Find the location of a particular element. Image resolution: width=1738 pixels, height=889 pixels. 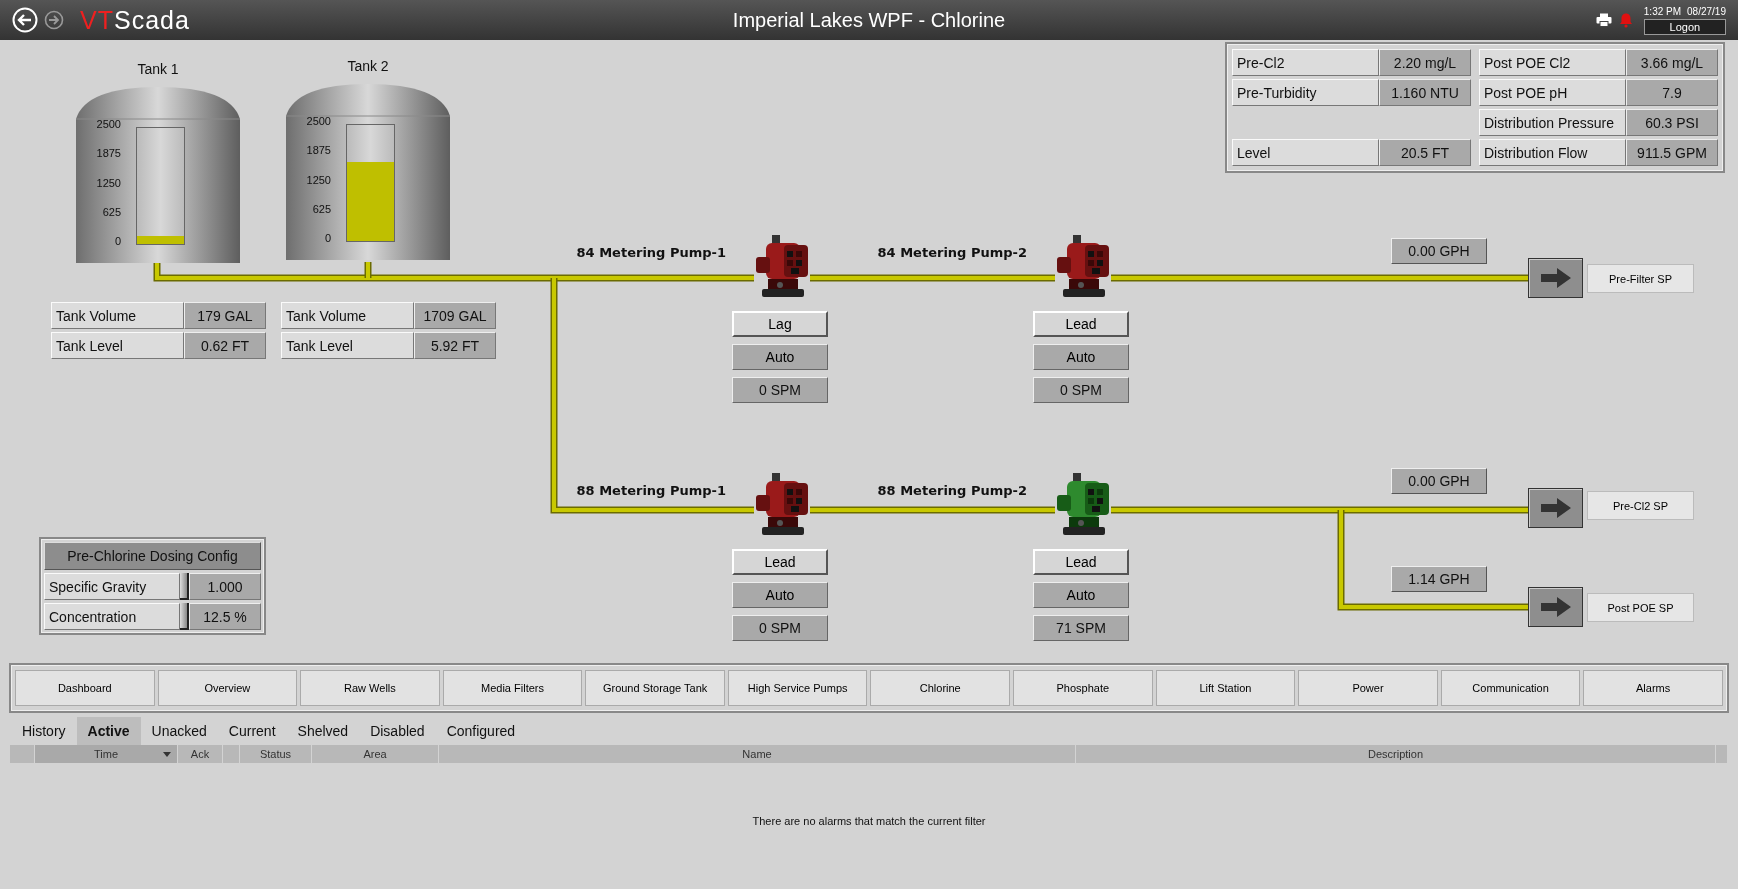

nav-button: Dashboard is located at coordinates (85, 688).